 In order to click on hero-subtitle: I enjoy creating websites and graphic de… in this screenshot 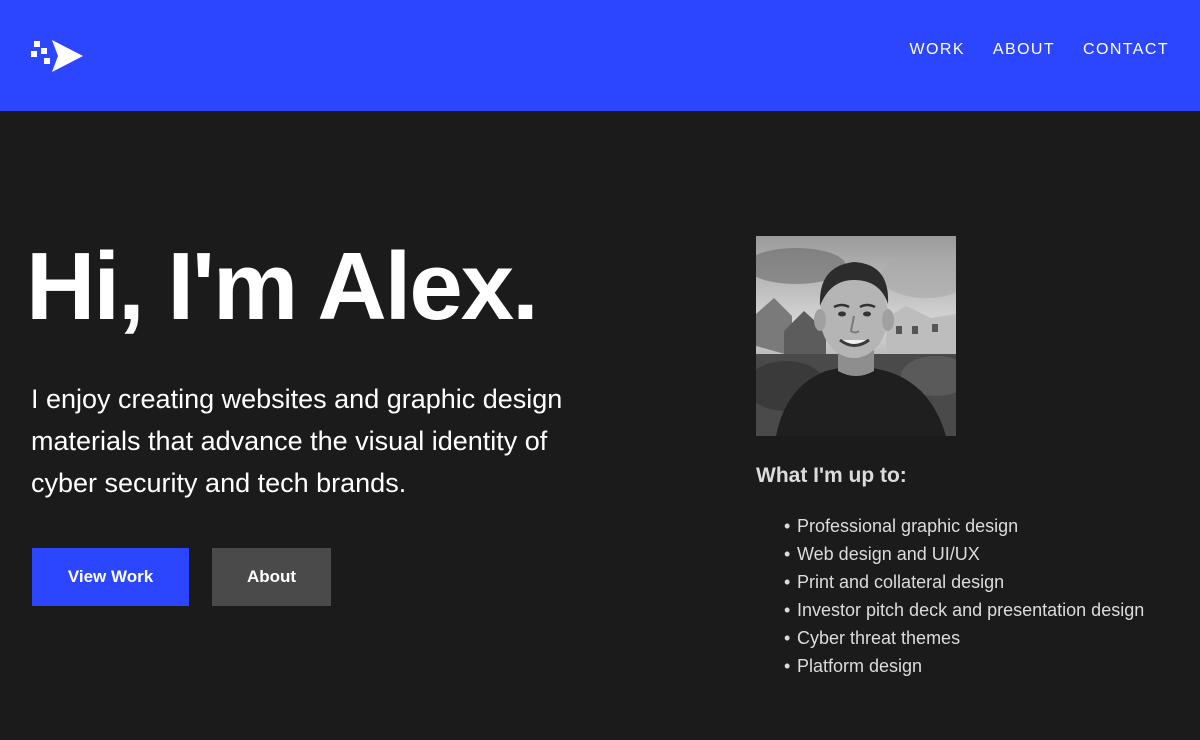, I will do `click(297, 441)`.